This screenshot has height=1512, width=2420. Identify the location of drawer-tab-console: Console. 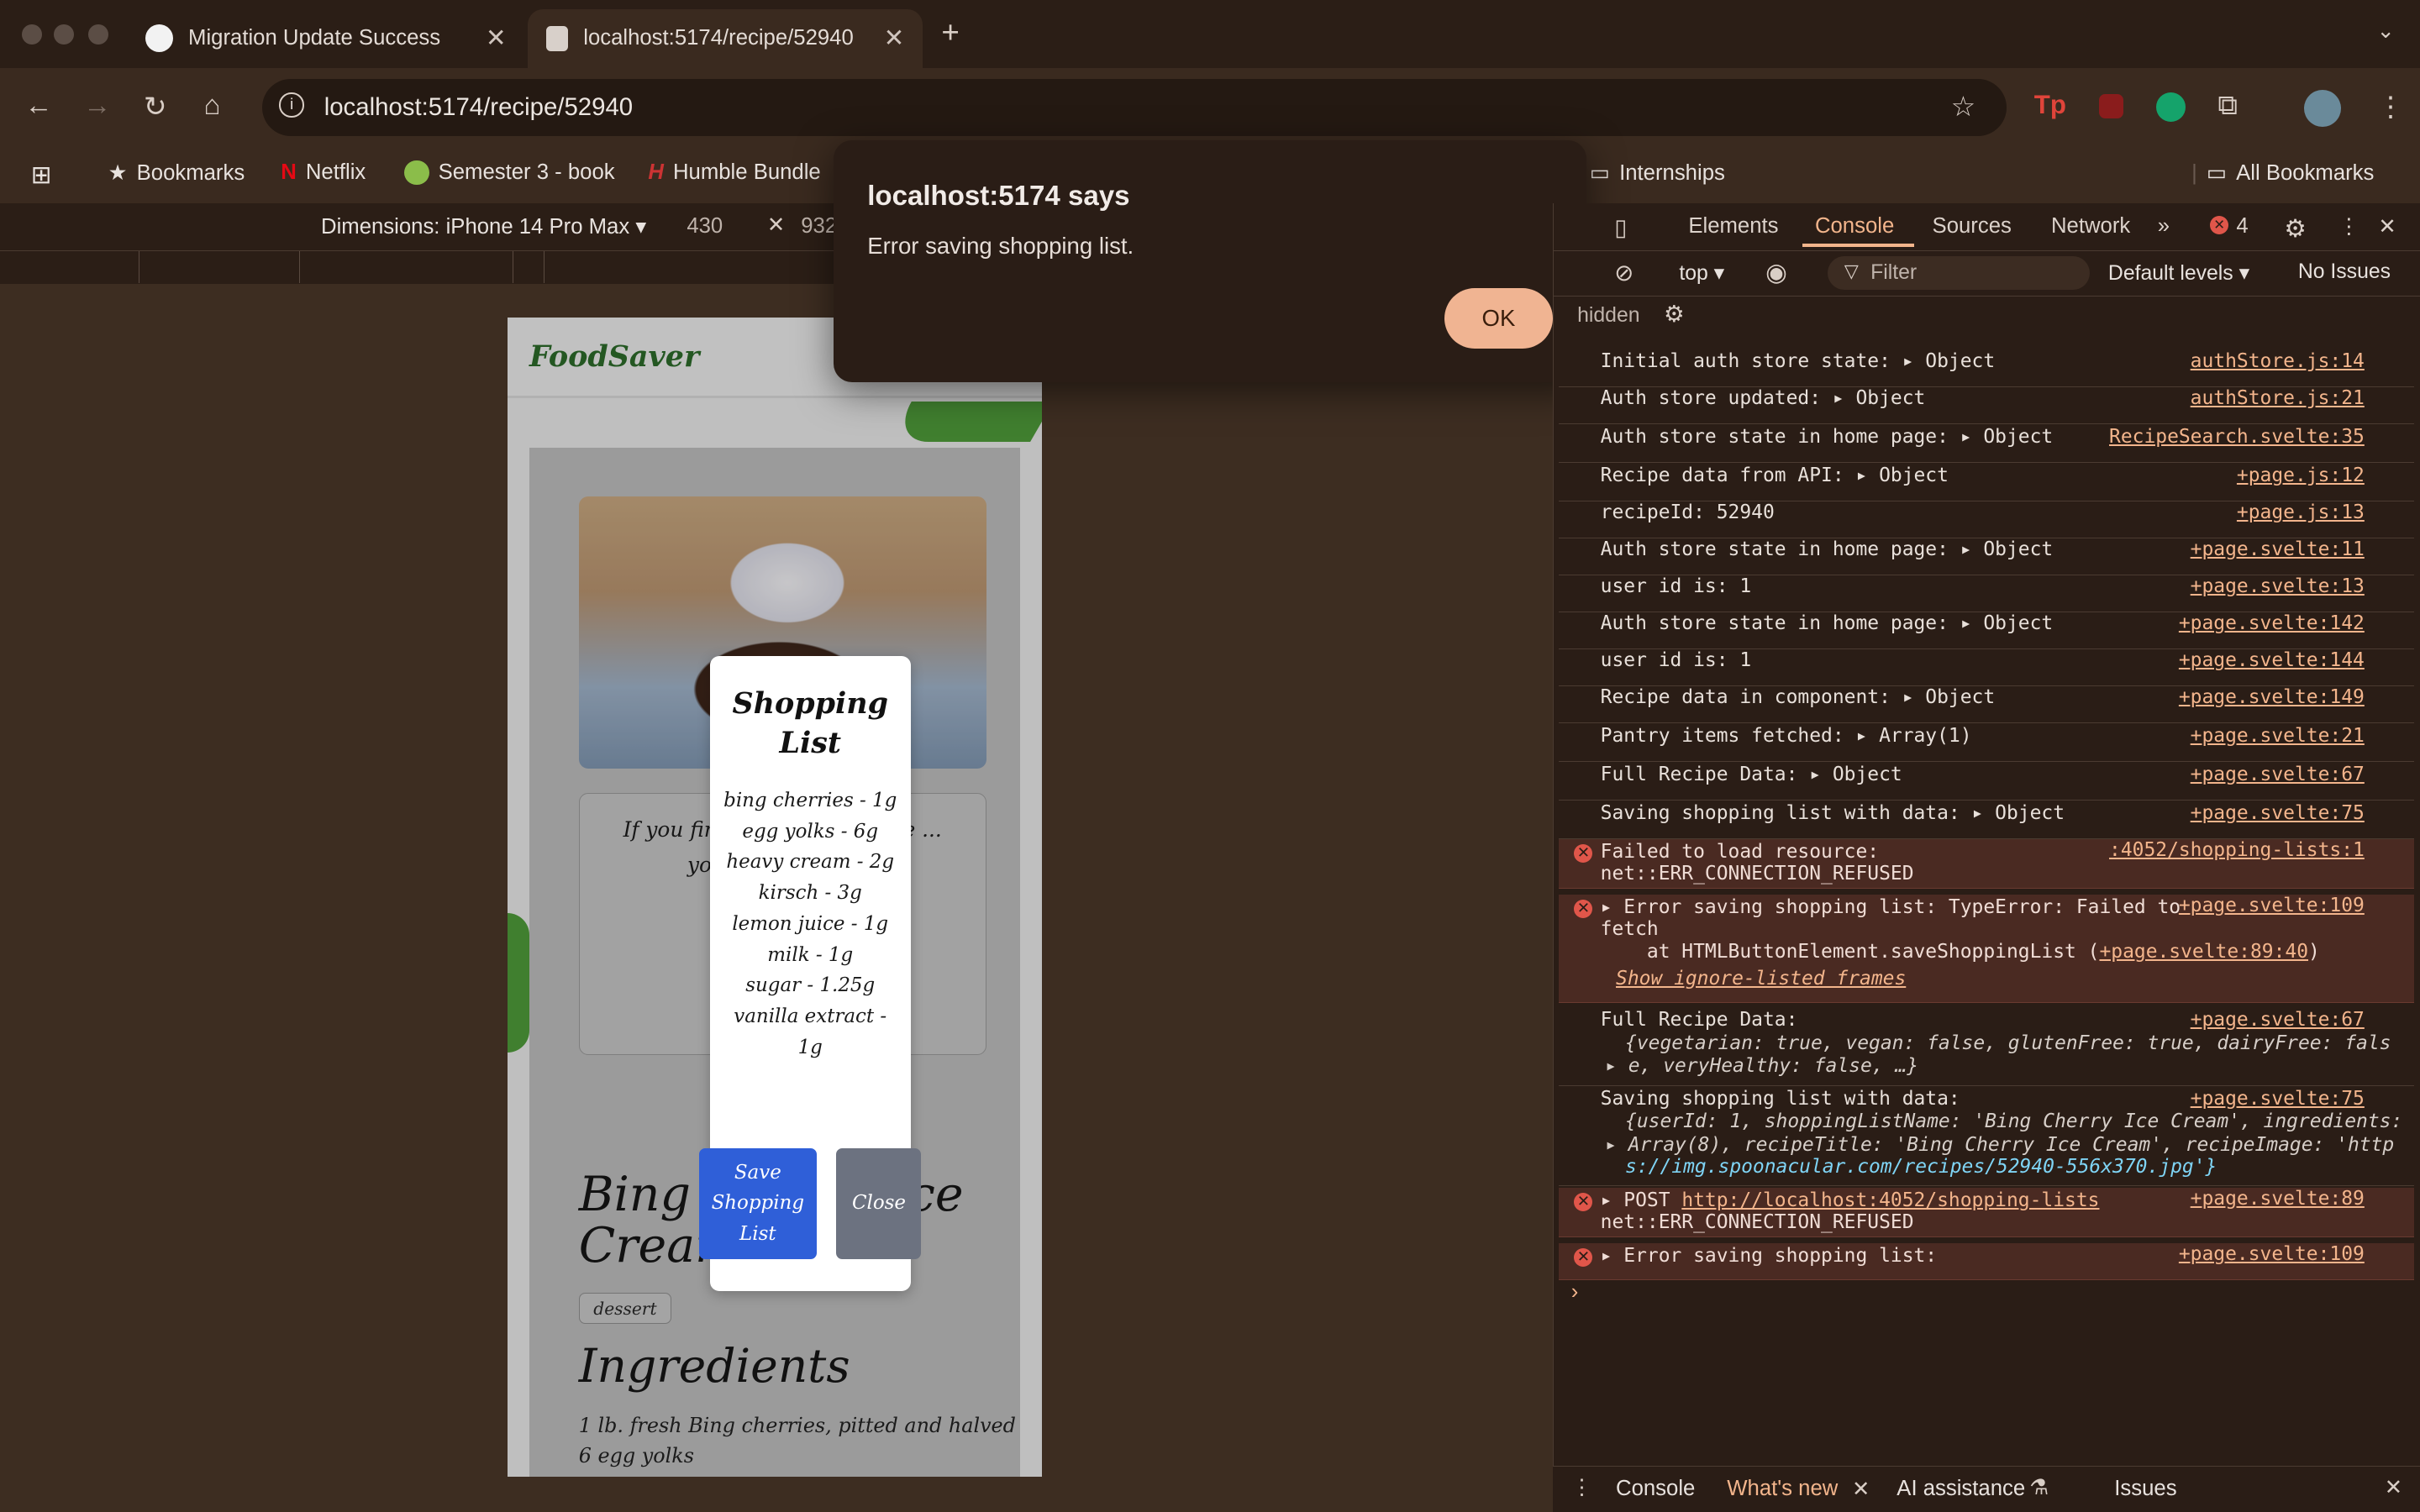
(1655, 1489).